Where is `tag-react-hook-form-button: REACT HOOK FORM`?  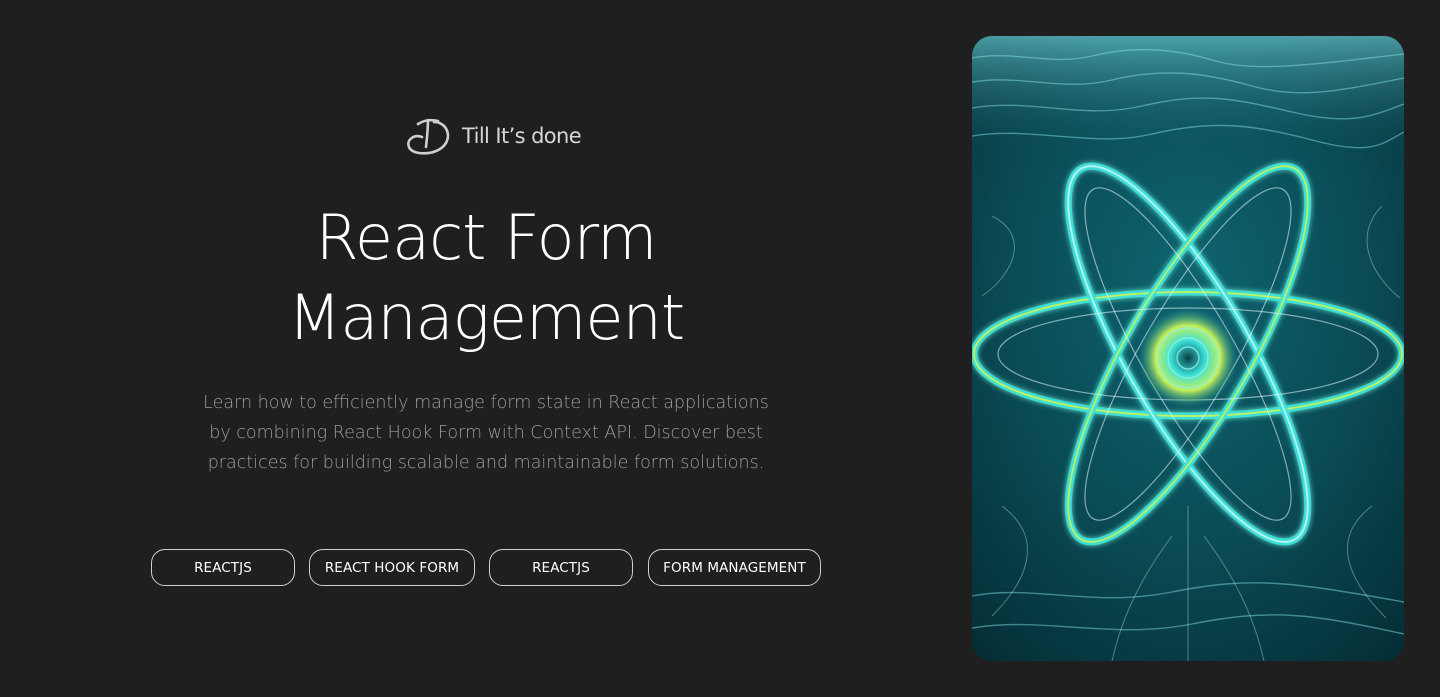
tag-react-hook-form-button: REACT HOOK FORM is located at coordinates (392, 567).